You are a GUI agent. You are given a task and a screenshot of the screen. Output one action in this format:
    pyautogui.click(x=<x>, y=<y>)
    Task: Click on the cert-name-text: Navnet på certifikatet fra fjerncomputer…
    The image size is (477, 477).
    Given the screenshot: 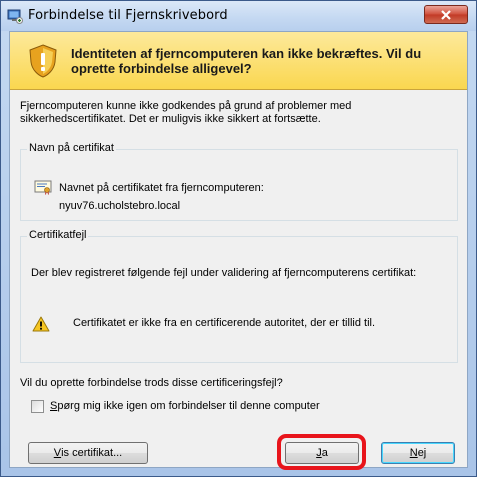 What is the action you would take?
    pyautogui.click(x=249, y=197)
    